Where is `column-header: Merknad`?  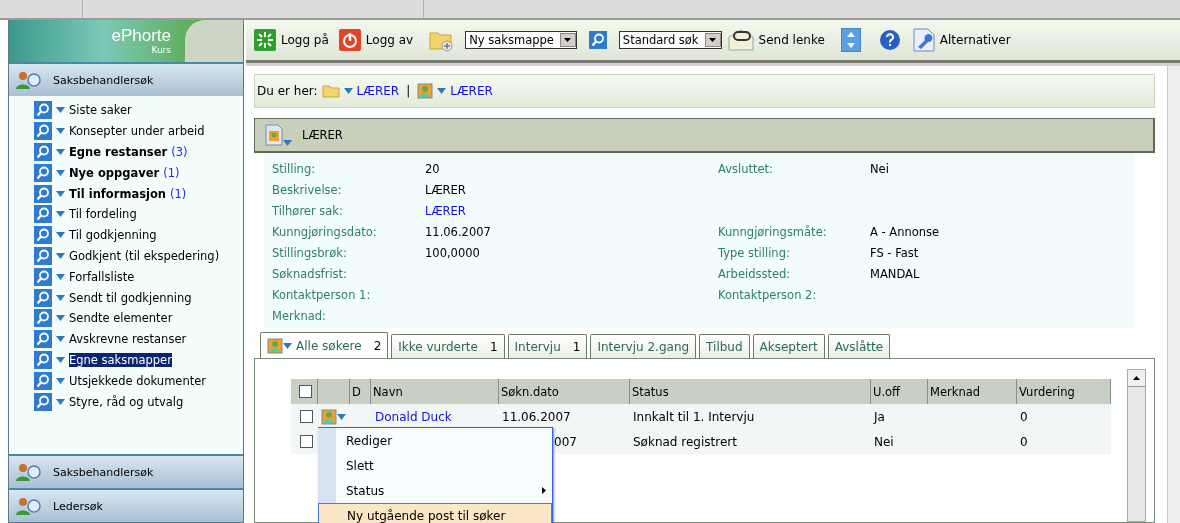 column-header: Merknad is located at coordinates (972, 392).